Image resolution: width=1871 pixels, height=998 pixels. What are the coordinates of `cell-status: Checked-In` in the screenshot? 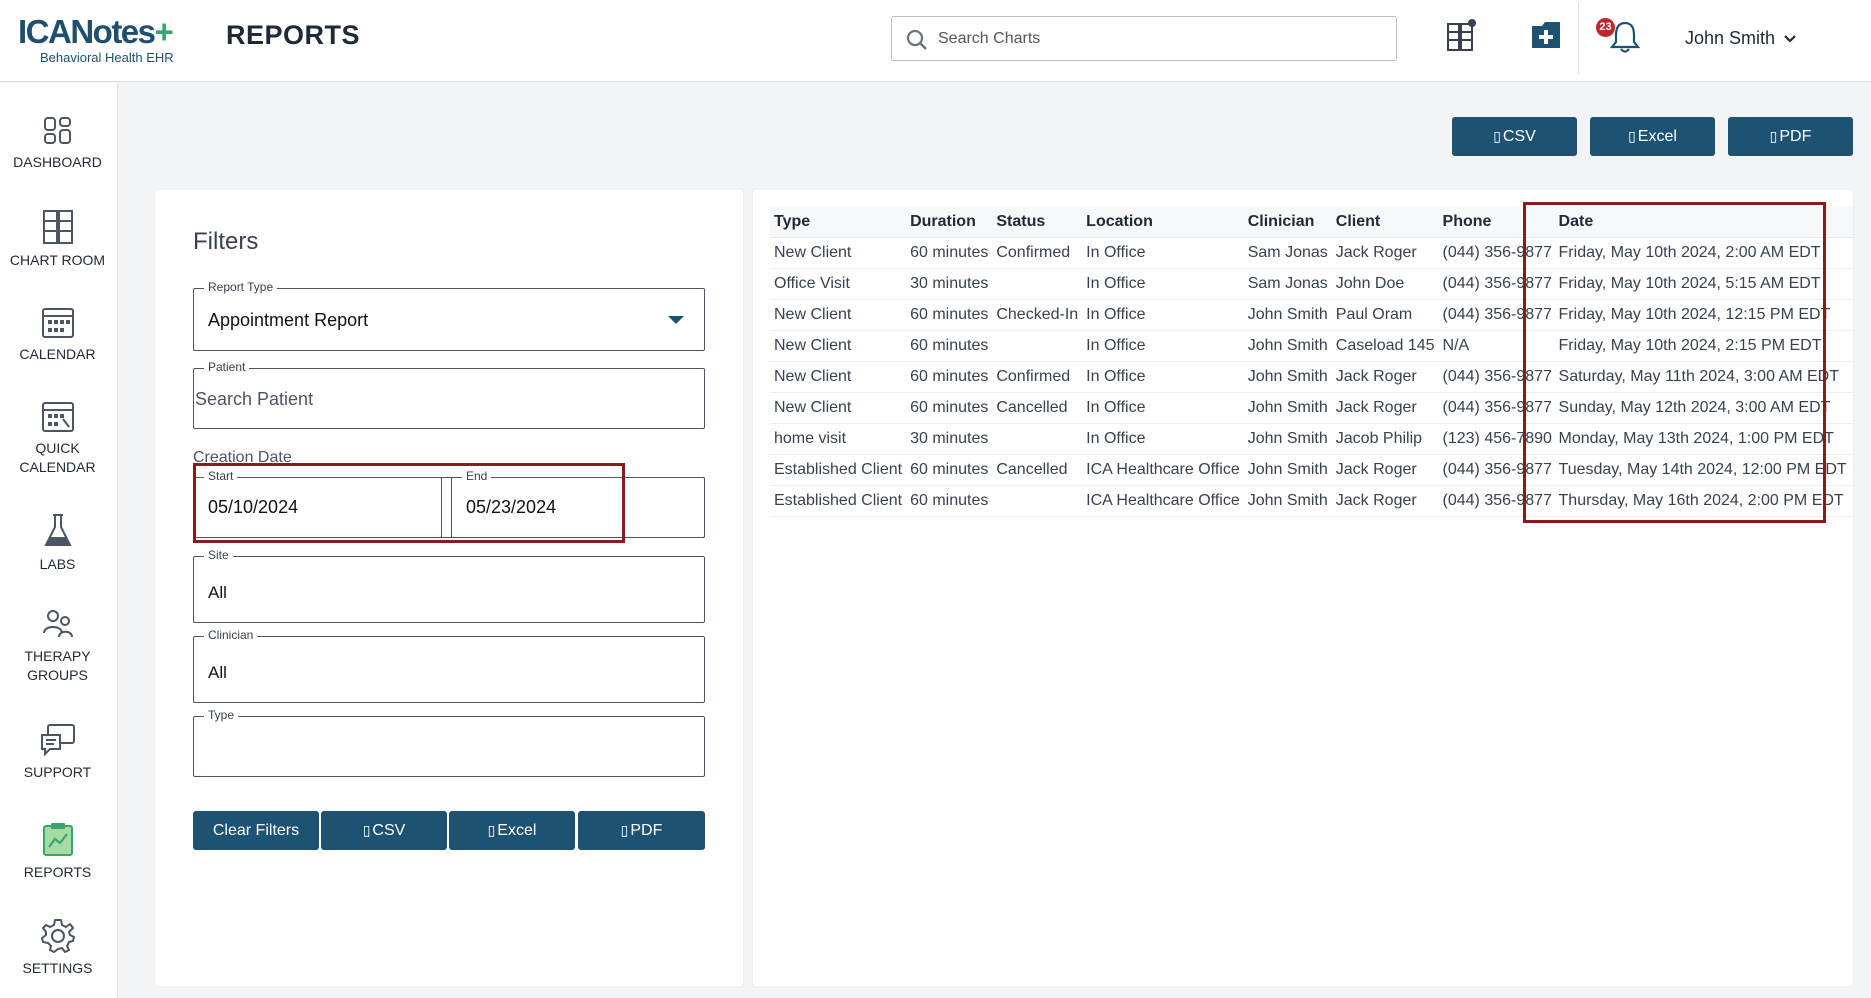 It's located at (1037, 315).